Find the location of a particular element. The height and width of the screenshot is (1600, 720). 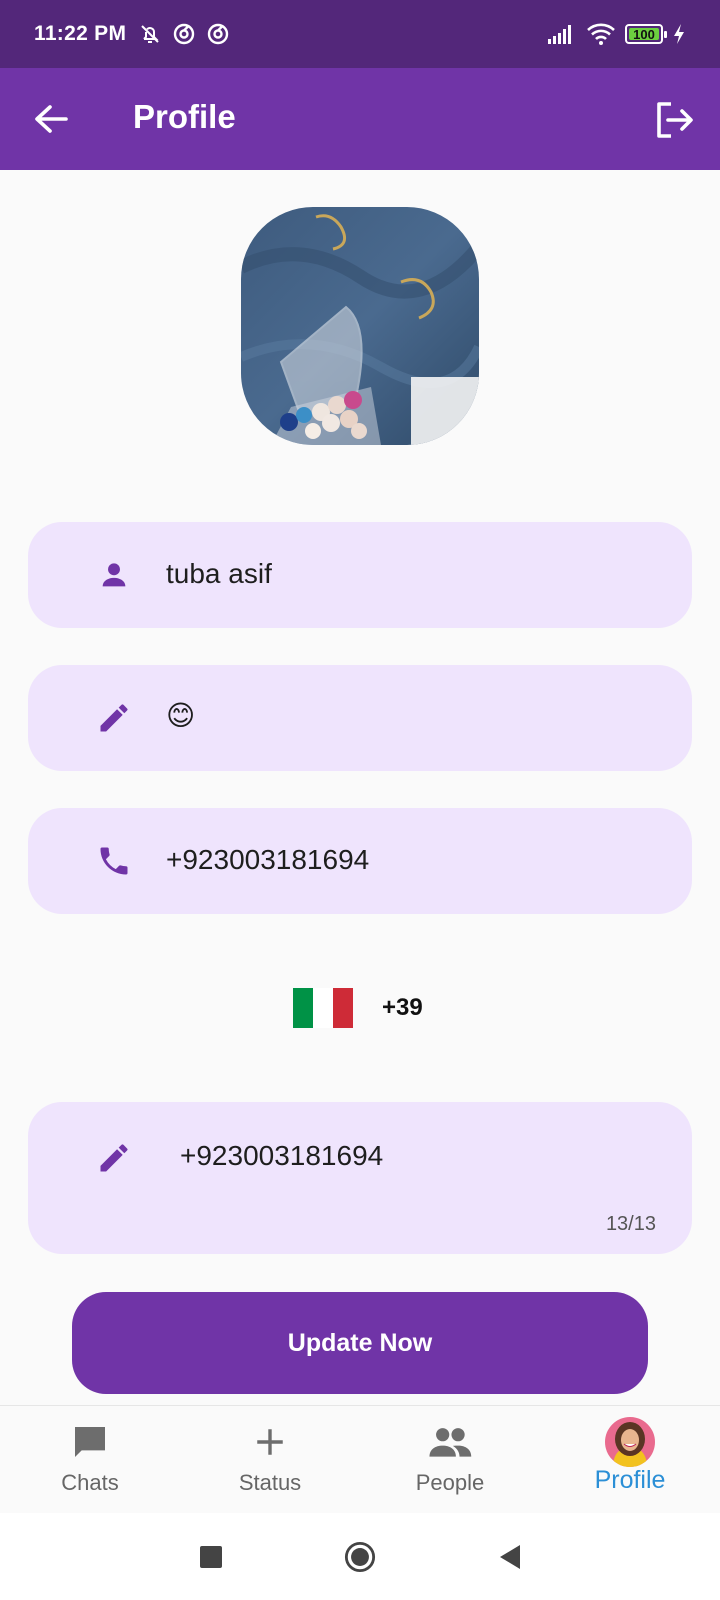

bottom-navigation: Chats Status People Profile is located at coordinates (360, 1459).